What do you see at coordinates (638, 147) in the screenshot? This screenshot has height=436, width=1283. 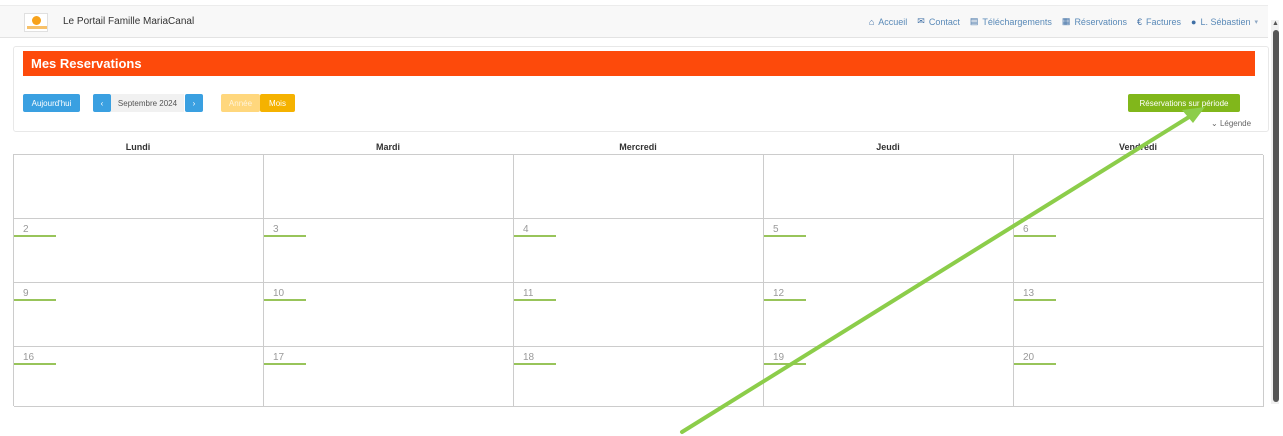 I see `weekday-header: Mercredi` at bounding box center [638, 147].